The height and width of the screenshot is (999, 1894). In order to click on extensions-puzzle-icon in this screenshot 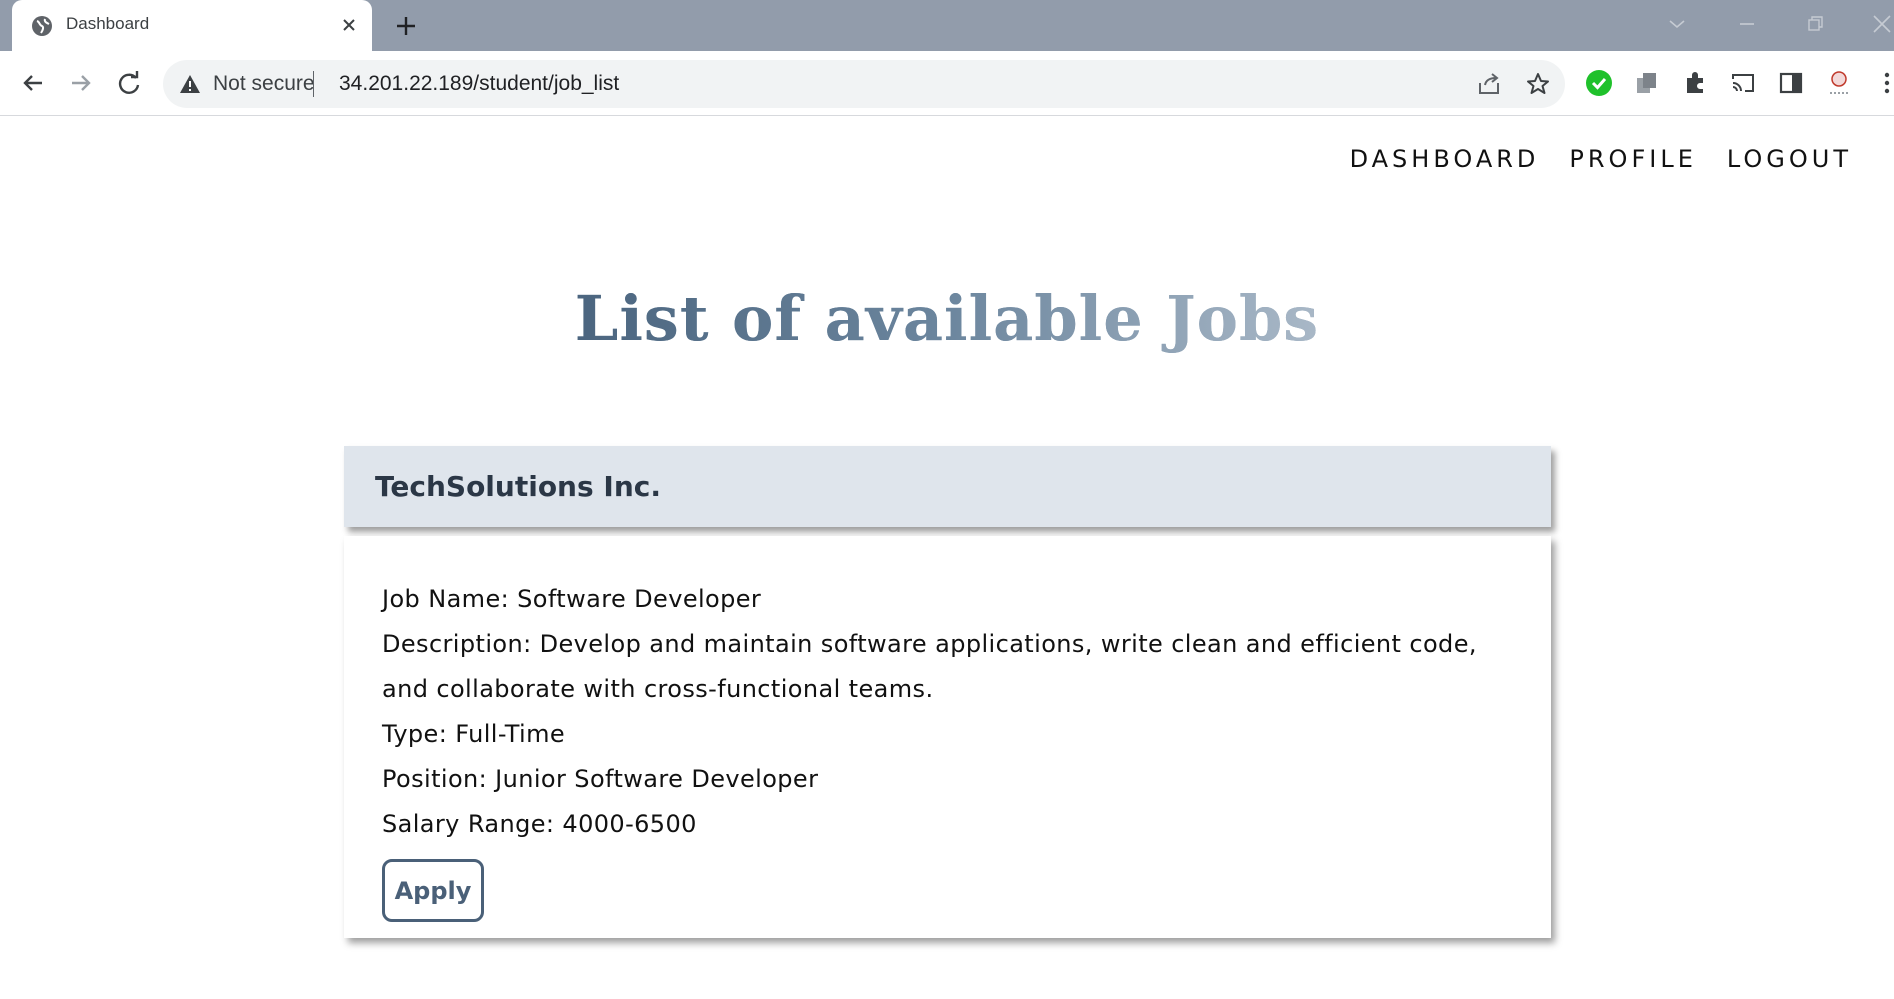, I will do `click(1695, 83)`.